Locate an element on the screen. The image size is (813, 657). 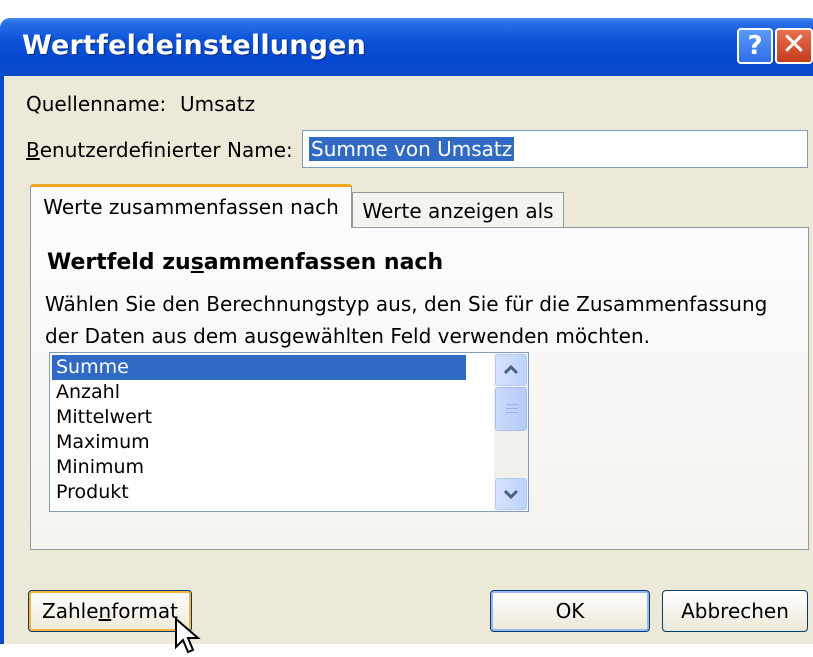
custom-name-input: Summe von Umsatz is located at coordinates (555, 149).